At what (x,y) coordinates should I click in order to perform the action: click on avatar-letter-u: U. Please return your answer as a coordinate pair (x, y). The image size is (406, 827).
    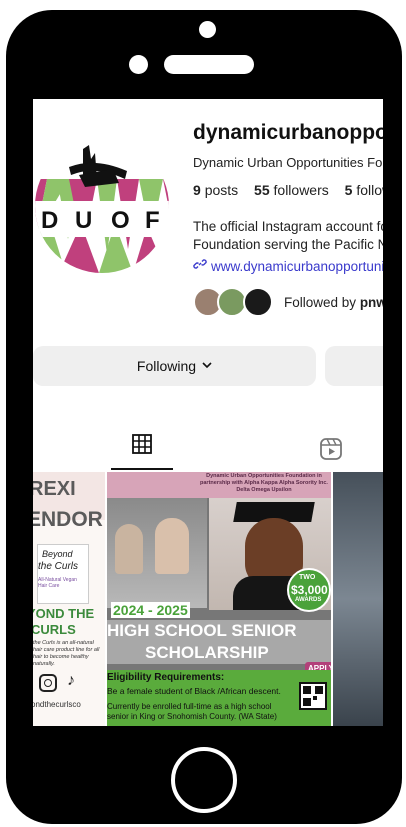
    Looking at the image, I should click on (84, 220).